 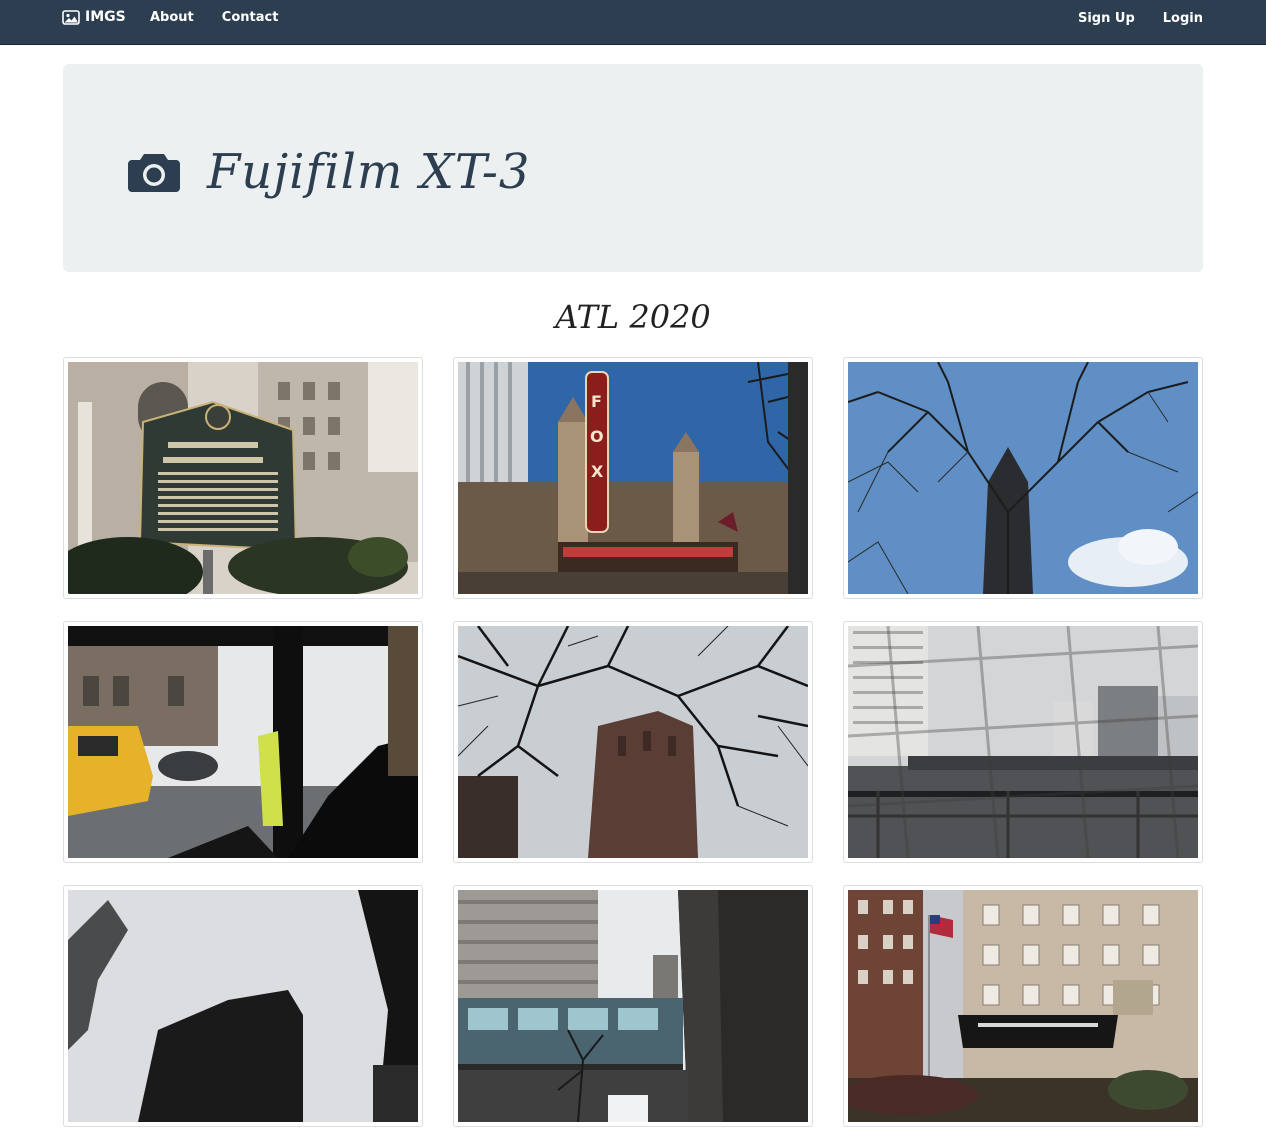 I want to click on photo-image: FOX, so click(x=633, y=478).